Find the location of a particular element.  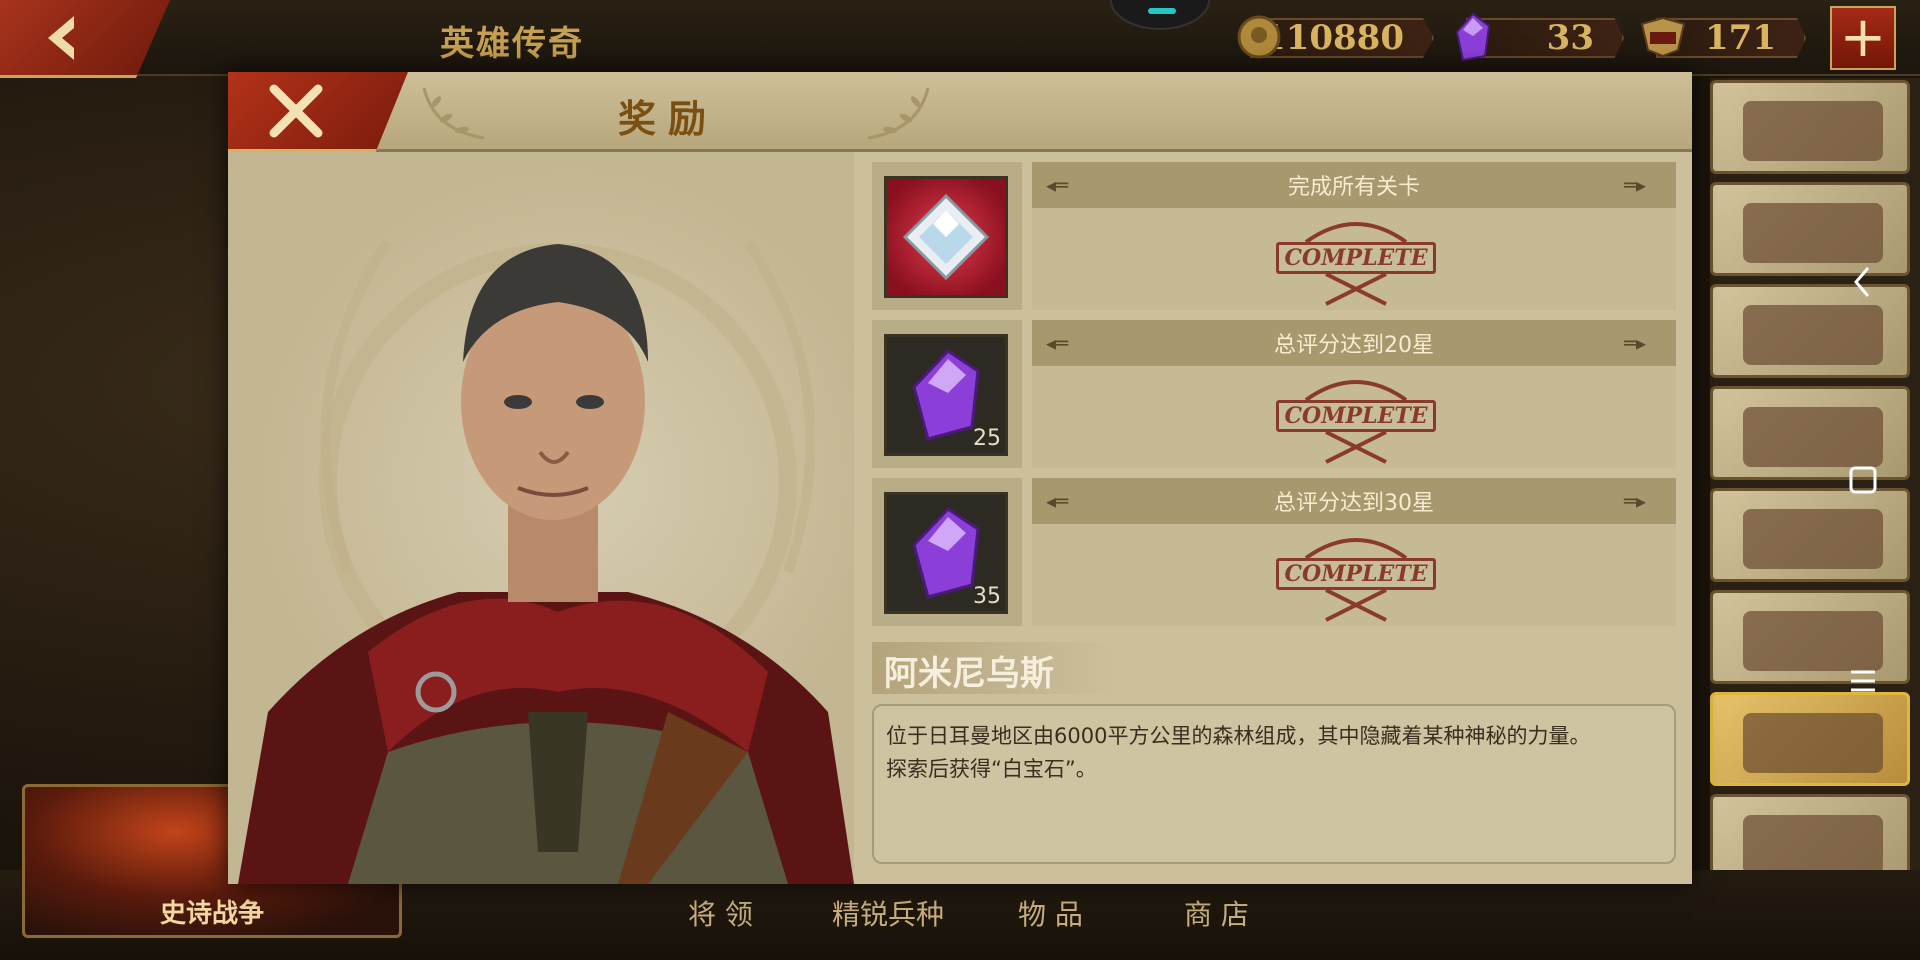

reward-icon-slot: 35 is located at coordinates (947, 552).